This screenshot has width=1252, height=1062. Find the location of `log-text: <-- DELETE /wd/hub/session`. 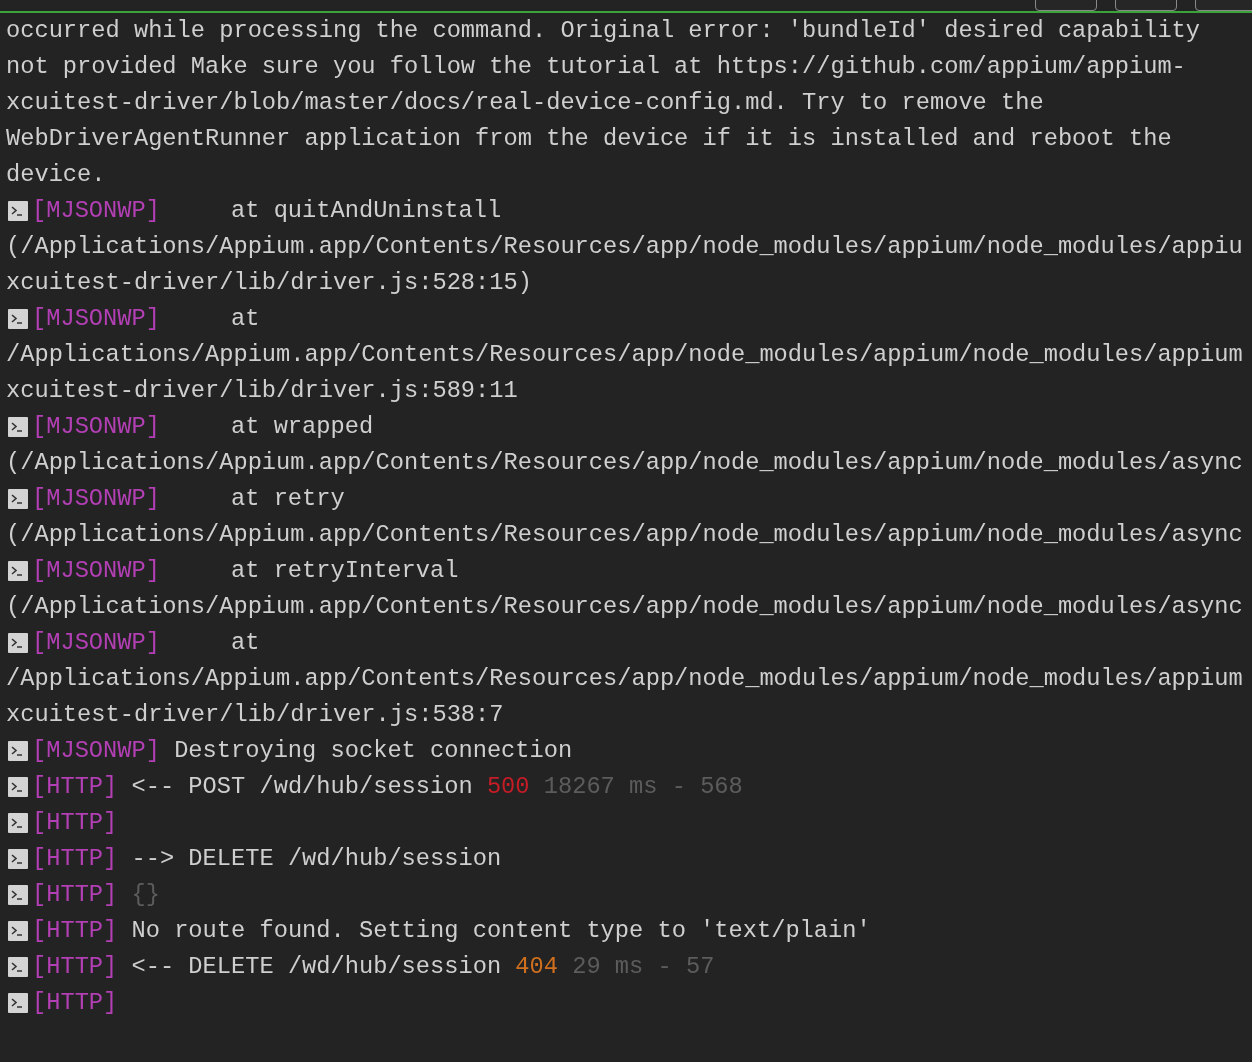

log-text: <-- DELETE /wd/hub/session is located at coordinates (316, 967).